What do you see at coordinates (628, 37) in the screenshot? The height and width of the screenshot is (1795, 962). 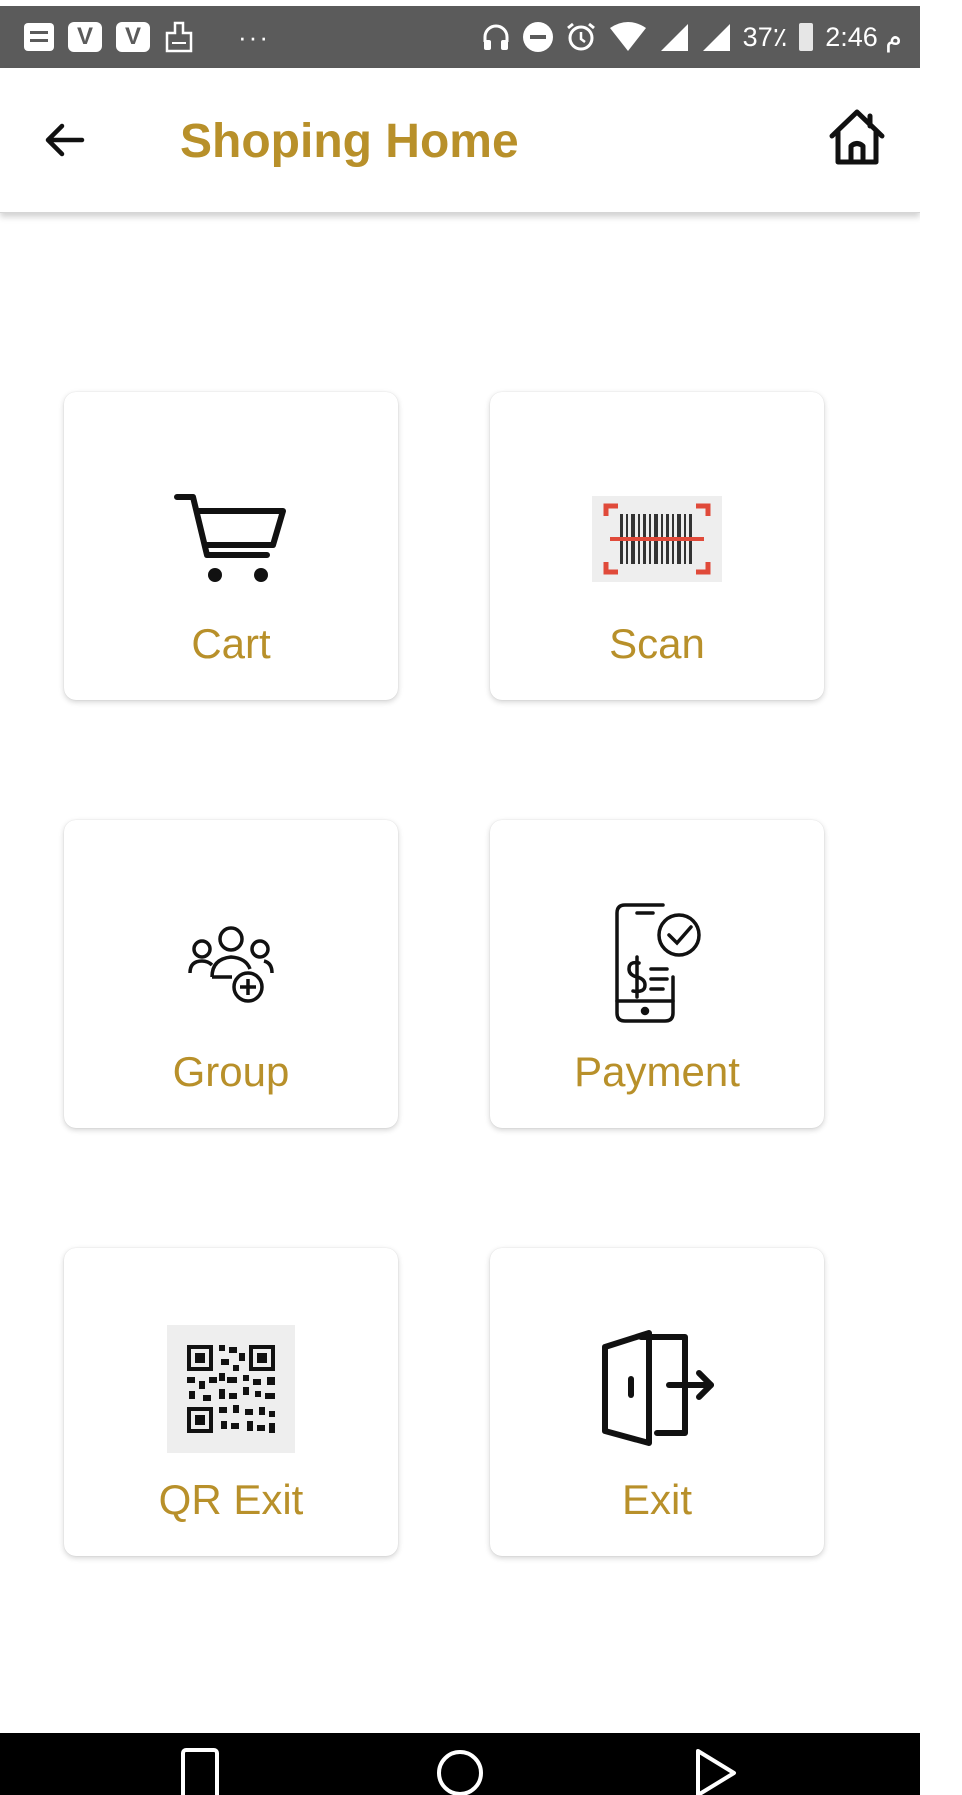 I see `wifi-icon` at bounding box center [628, 37].